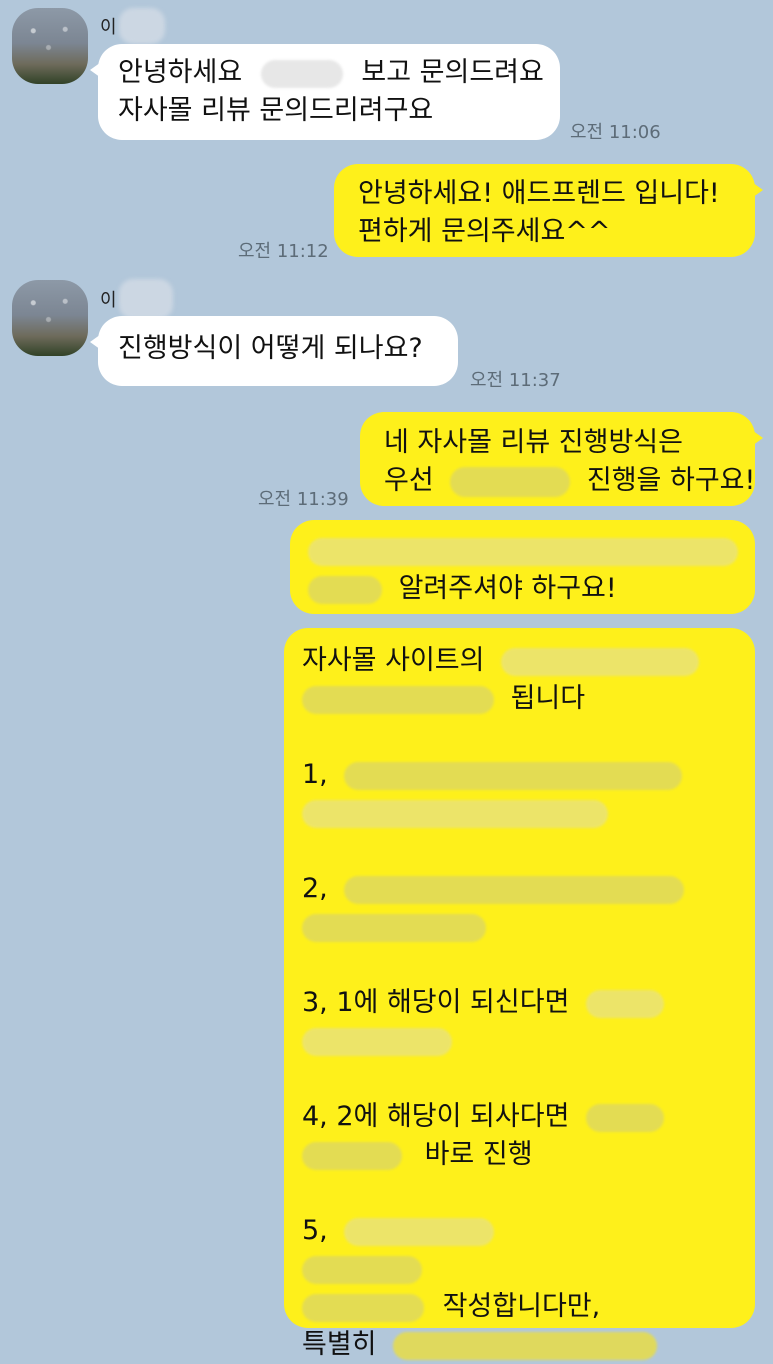 The image size is (773, 1364). I want to click on message-line: 안녕하세요 보고 문의드려요, so click(331, 73).